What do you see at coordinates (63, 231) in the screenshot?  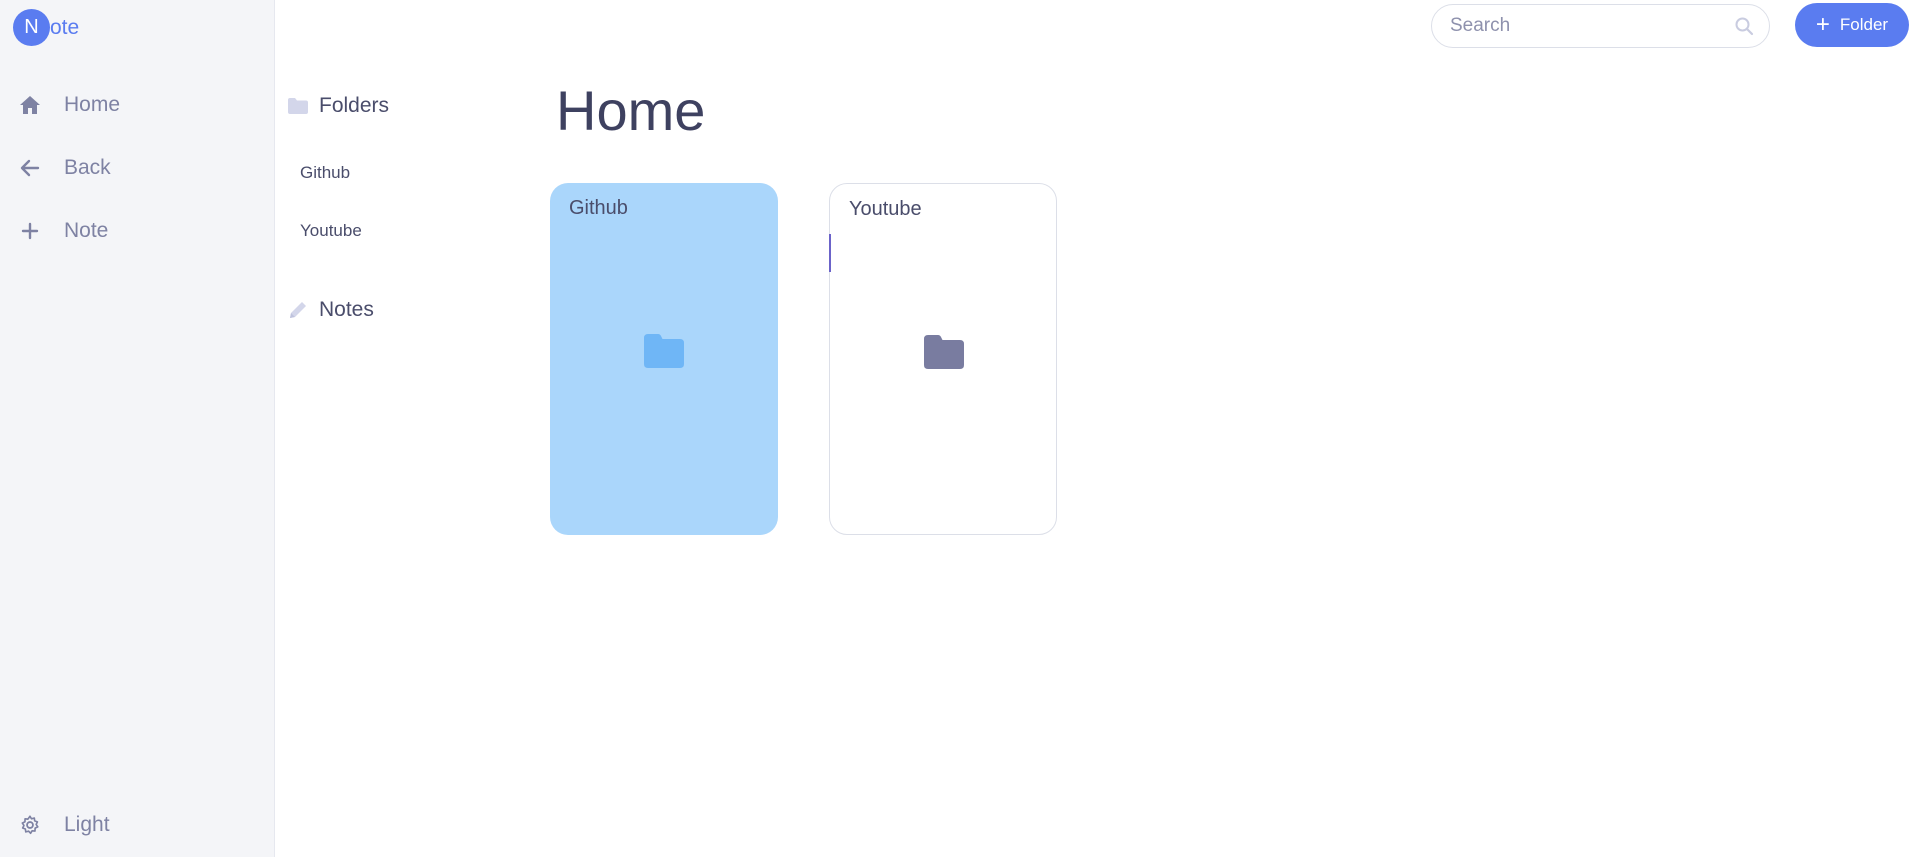 I see `sidebar-item-note: Note` at bounding box center [63, 231].